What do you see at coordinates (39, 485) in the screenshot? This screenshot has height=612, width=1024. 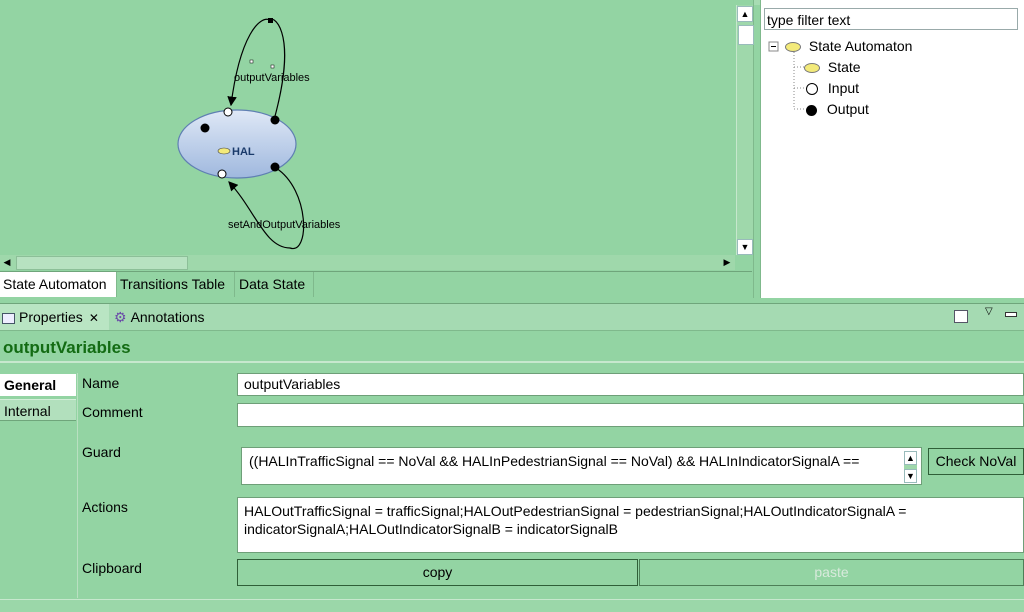 I see `properties-nav: General Internal` at bounding box center [39, 485].